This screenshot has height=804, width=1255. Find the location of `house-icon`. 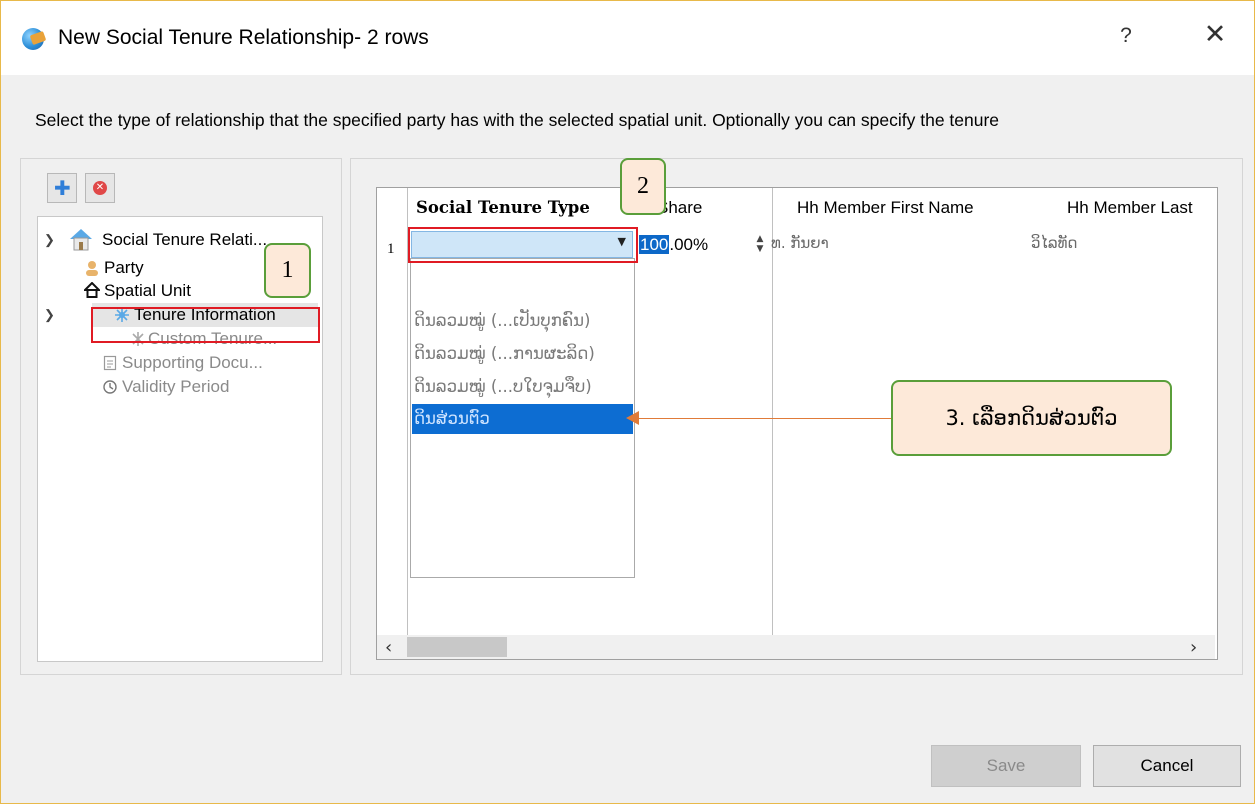

house-icon is located at coordinates (81, 240).